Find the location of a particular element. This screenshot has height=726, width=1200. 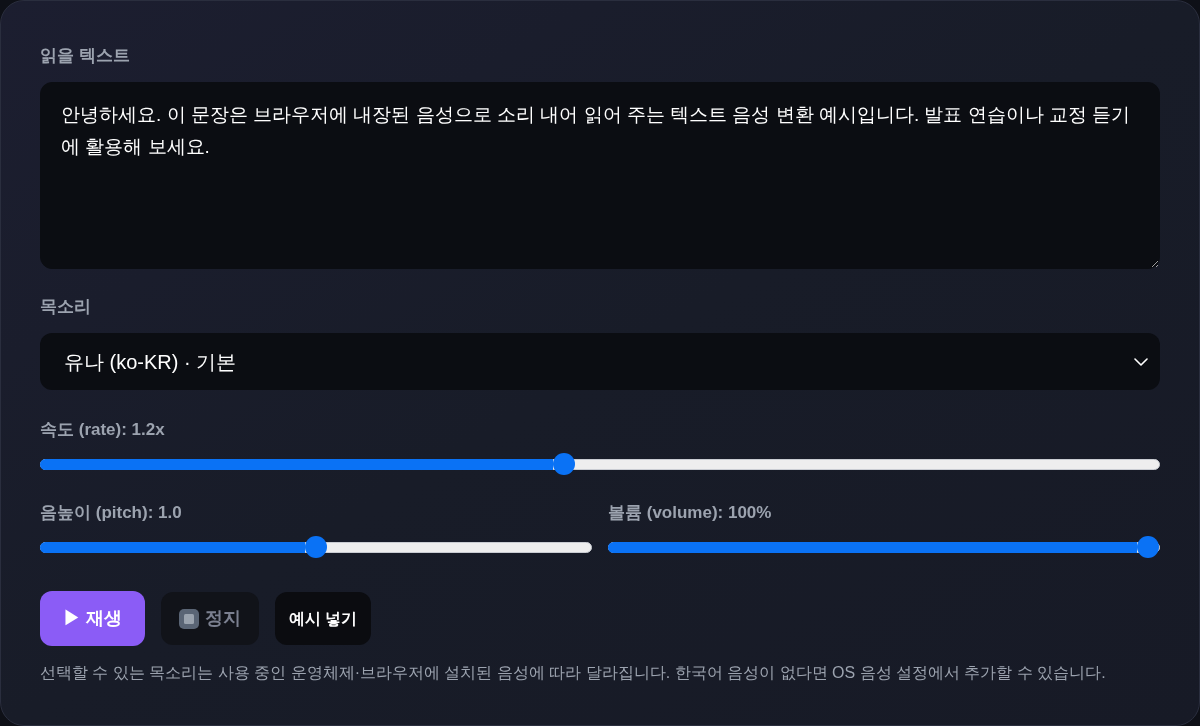

slider-label: 음높이 (pitch): 1.0 is located at coordinates (111, 513).